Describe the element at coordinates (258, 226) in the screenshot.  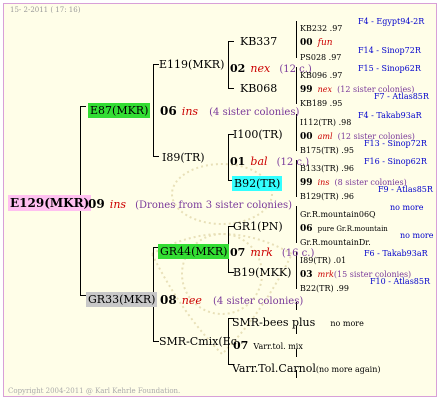
I see `mff-queen: GR1(PN)` at that location.